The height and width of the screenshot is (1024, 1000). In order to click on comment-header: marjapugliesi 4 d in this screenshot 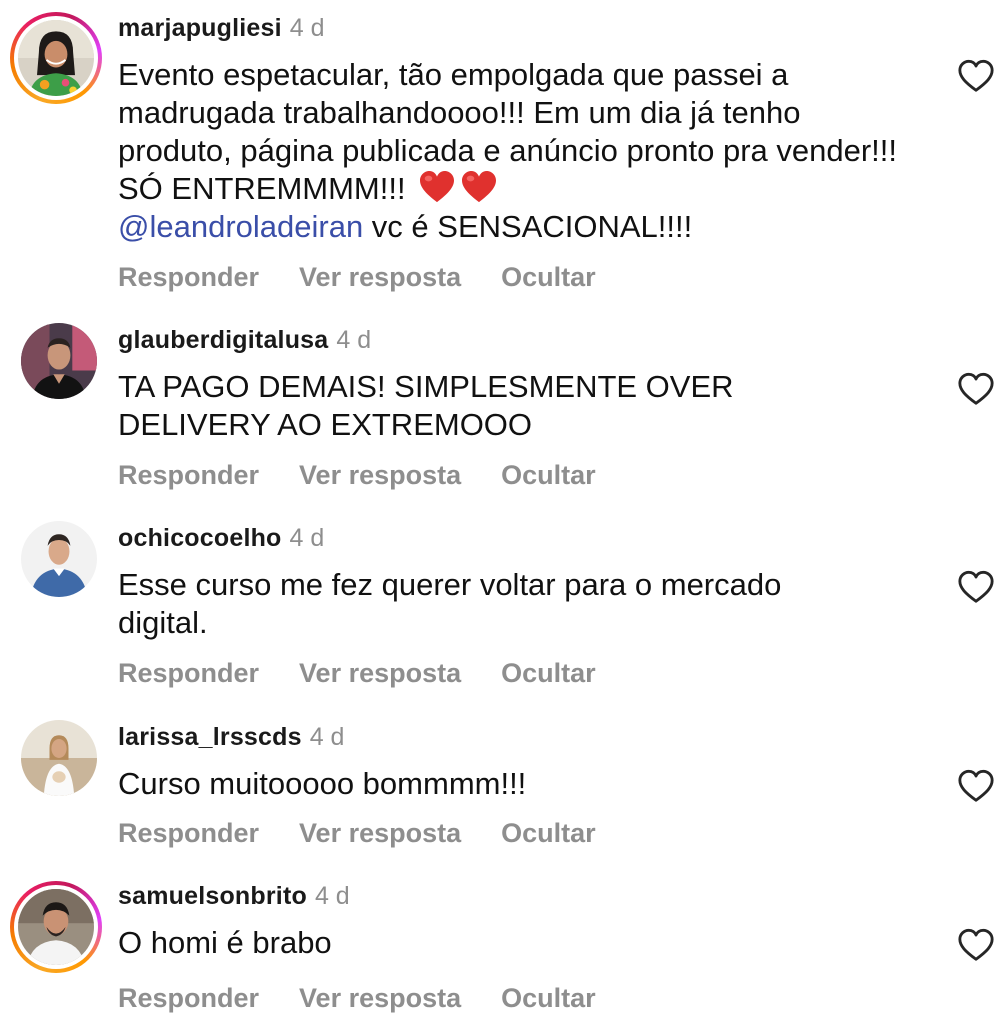, I will do `click(221, 28)`.